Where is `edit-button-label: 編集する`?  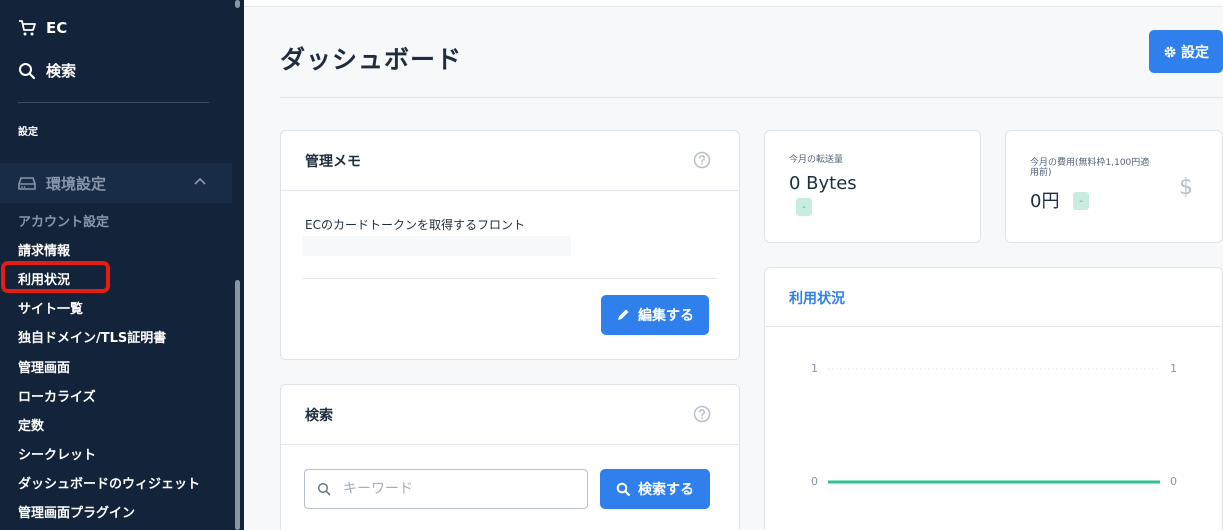
edit-button-label: 編集する is located at coordinates (666, 316).